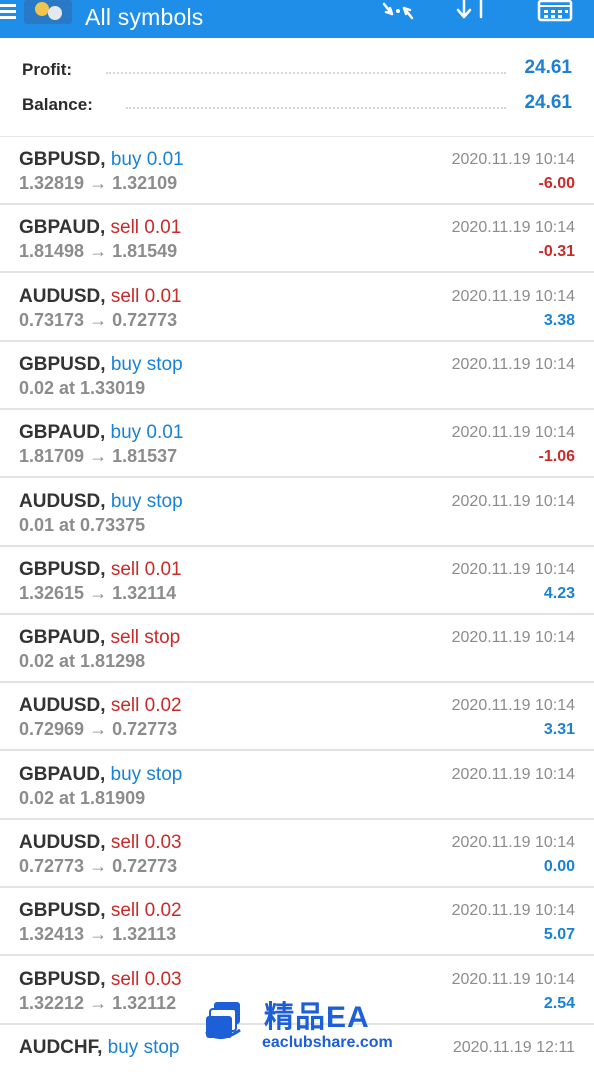  I want to click on balance-label: Balance:, so click(57, 104).